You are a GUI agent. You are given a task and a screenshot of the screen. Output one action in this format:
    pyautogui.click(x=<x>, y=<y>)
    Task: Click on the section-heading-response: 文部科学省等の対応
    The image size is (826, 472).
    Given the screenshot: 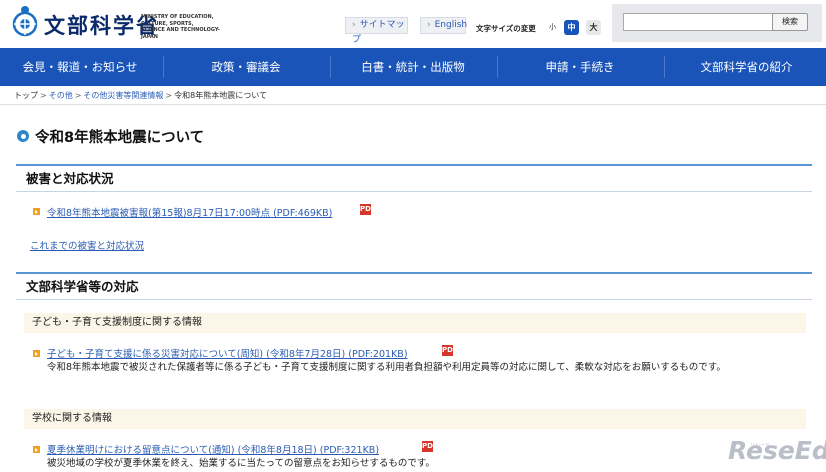 What is the action you would take?
    pyautogui.click(x=414, y=286)
    